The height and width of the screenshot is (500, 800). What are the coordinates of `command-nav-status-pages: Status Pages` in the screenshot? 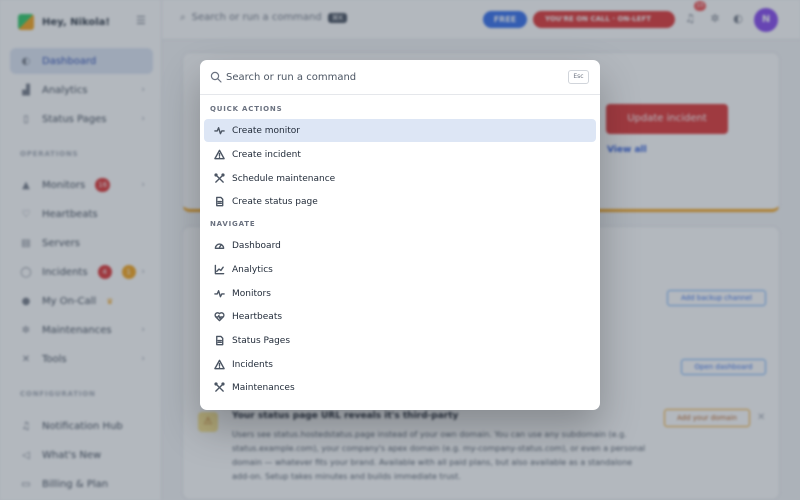 It's located at (400, 340).